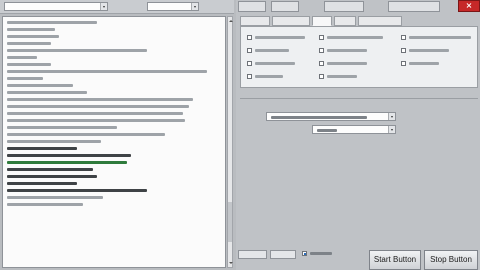 This screenshot has height=270, width=480. Describe the element at coordinates (117, 7) in the screenshot. I see `log-toolbar` at that location.